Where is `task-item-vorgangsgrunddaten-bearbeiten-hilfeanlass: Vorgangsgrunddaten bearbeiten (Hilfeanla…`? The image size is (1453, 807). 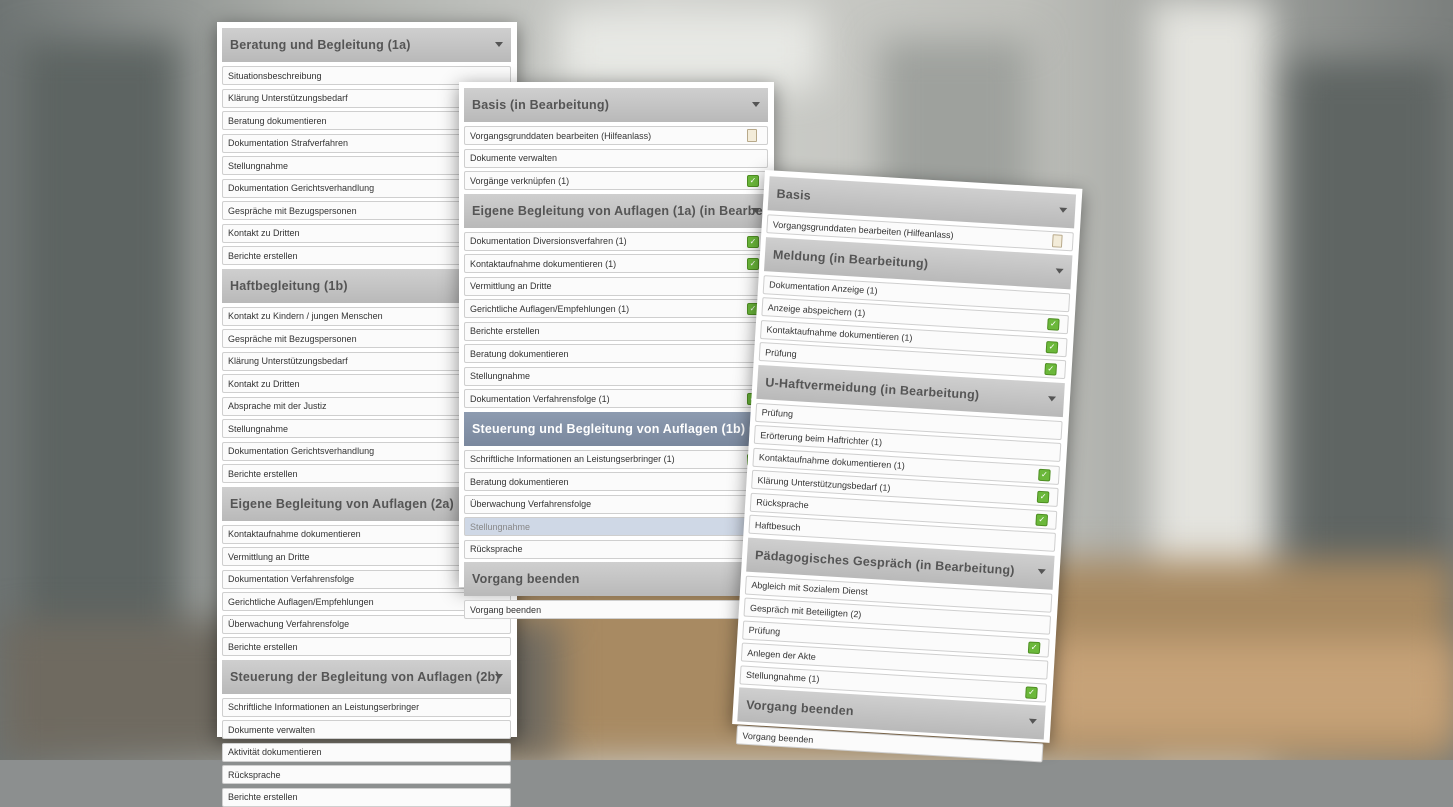 task-item-vorgangsgrunddaten-bearbeiten-hilfeanlass: Vorgangsgrunddaten bearbeiten (Hilfeanla… is located at coordinates (616, 135).